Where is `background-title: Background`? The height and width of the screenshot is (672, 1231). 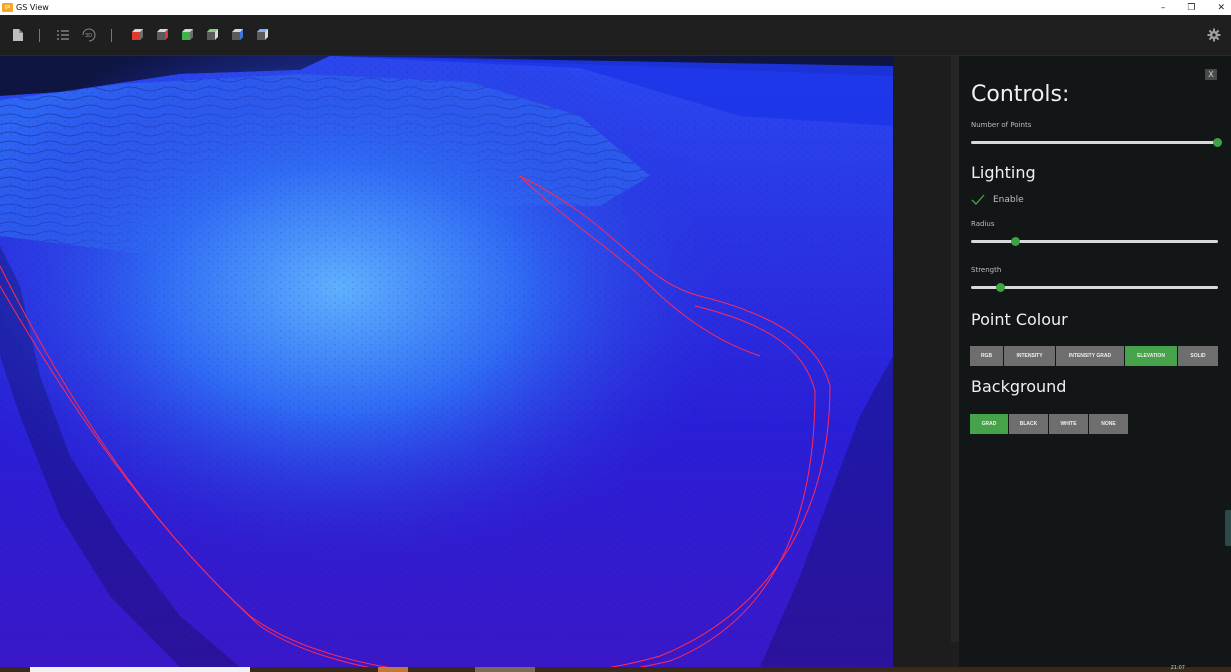 background-title: Background is located at coordinates (1019, 386).